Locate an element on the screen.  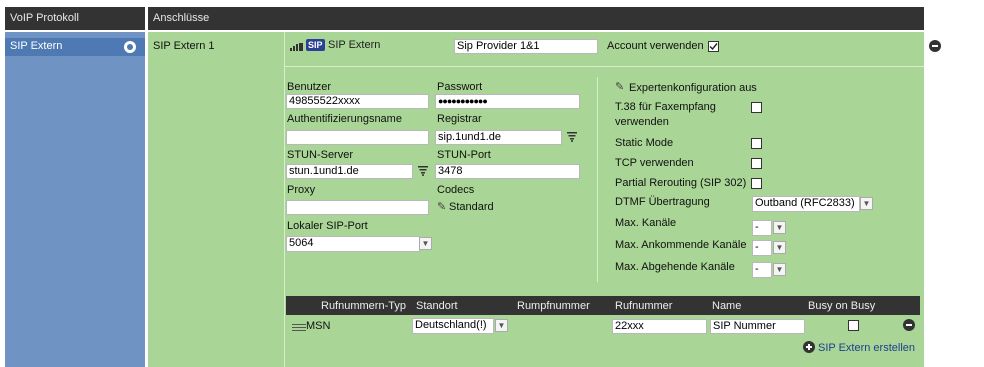
user-field: 49855522xxxx is located at coordinates (357, 101).